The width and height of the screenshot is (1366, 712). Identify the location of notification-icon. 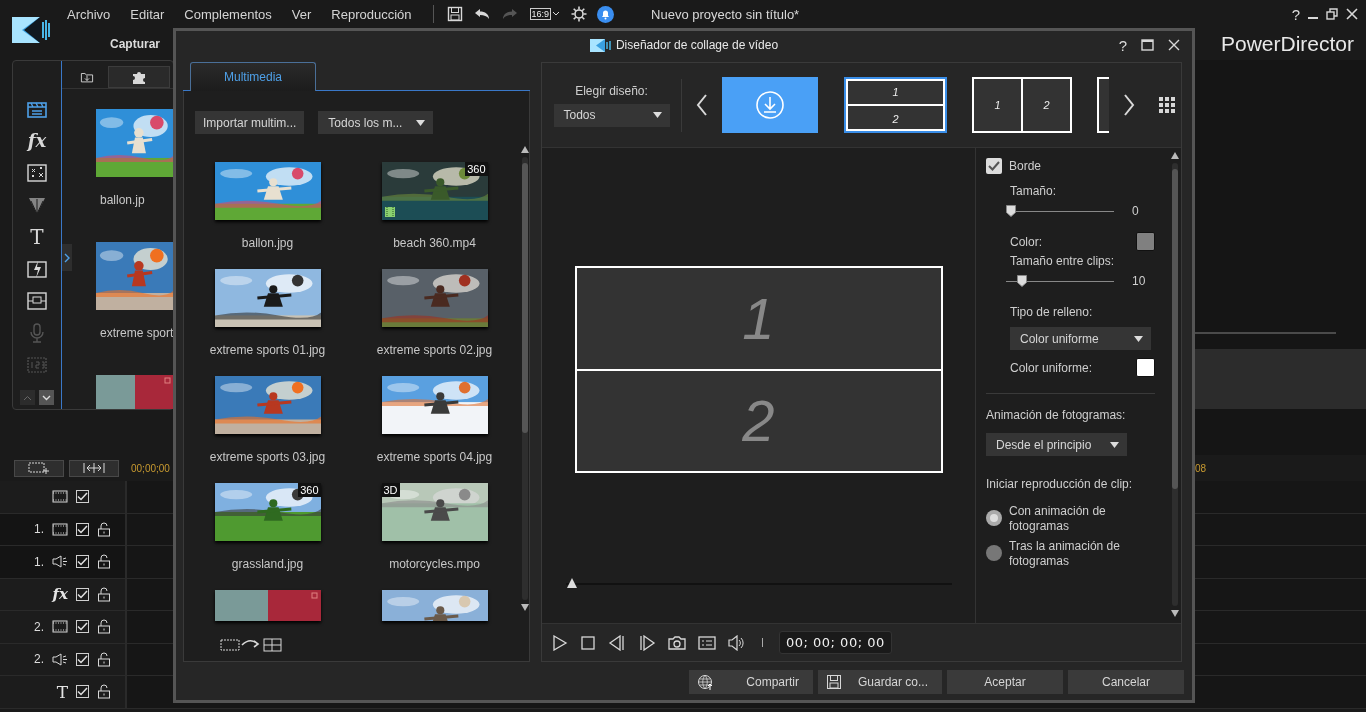
(606, 14).